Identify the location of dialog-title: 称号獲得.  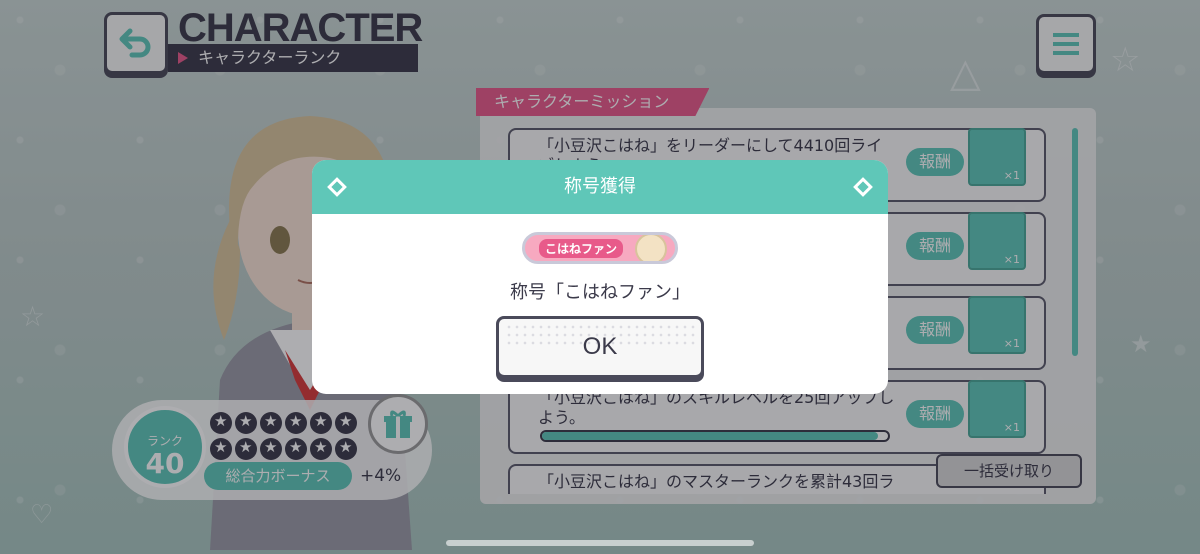
(600, 186).